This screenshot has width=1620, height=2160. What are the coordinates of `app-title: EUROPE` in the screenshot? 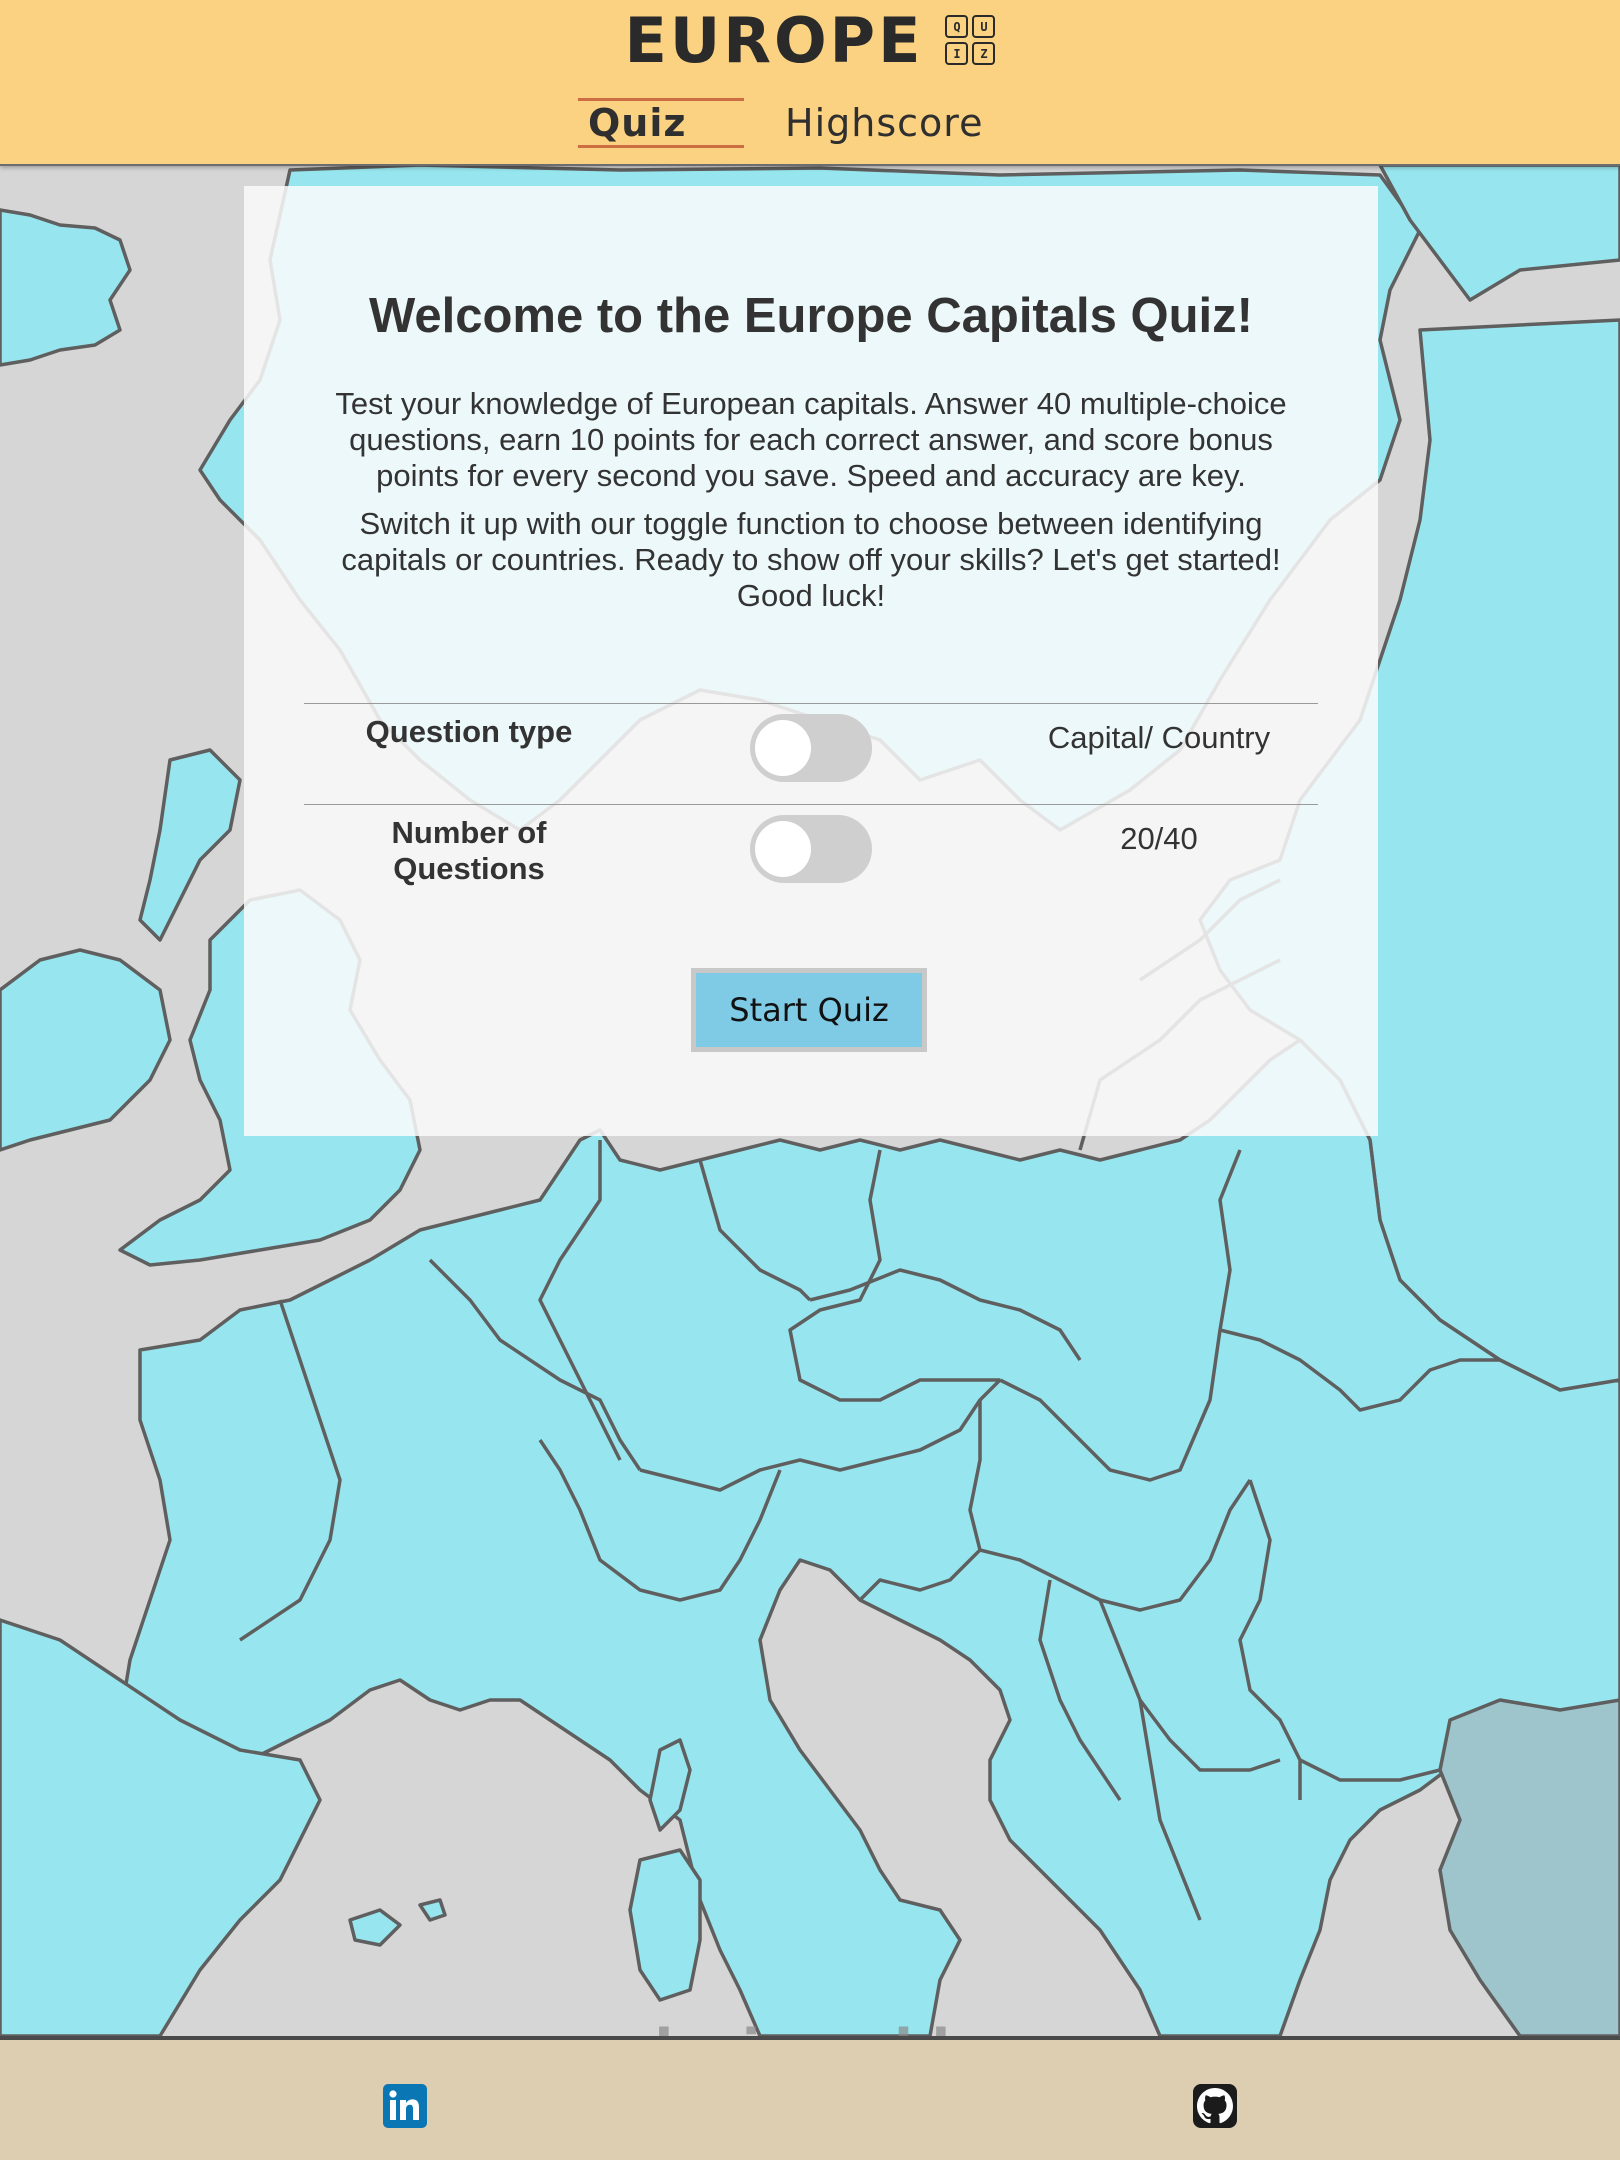 It's located at (774, 40).